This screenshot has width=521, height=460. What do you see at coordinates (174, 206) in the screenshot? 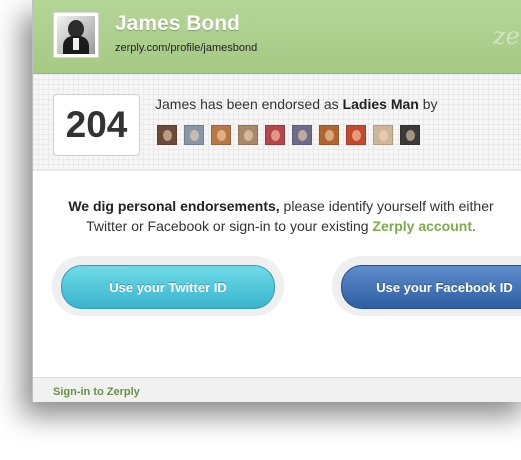
I see `message-bold: We dig personal endorsements,` at bounding box center [174, 206].